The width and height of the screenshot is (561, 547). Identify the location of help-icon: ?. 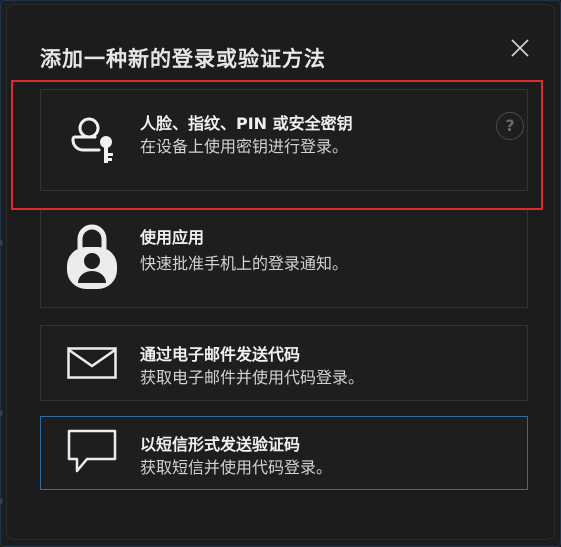
(510, 126).